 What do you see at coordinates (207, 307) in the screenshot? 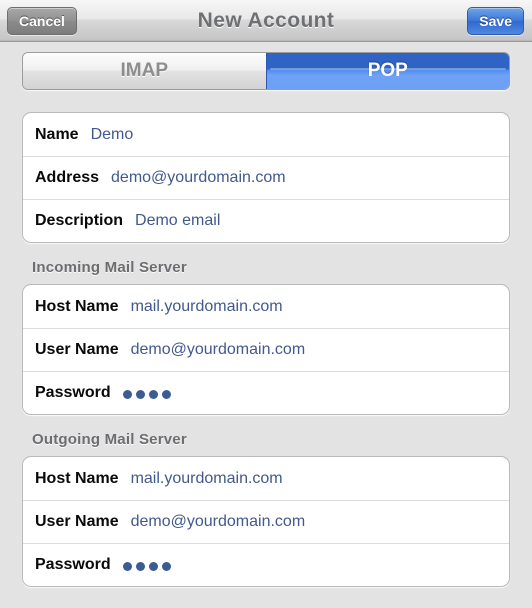
I see `incoming-host-name-field: mail.yourdomain.com` at bounding box center [207, 307].